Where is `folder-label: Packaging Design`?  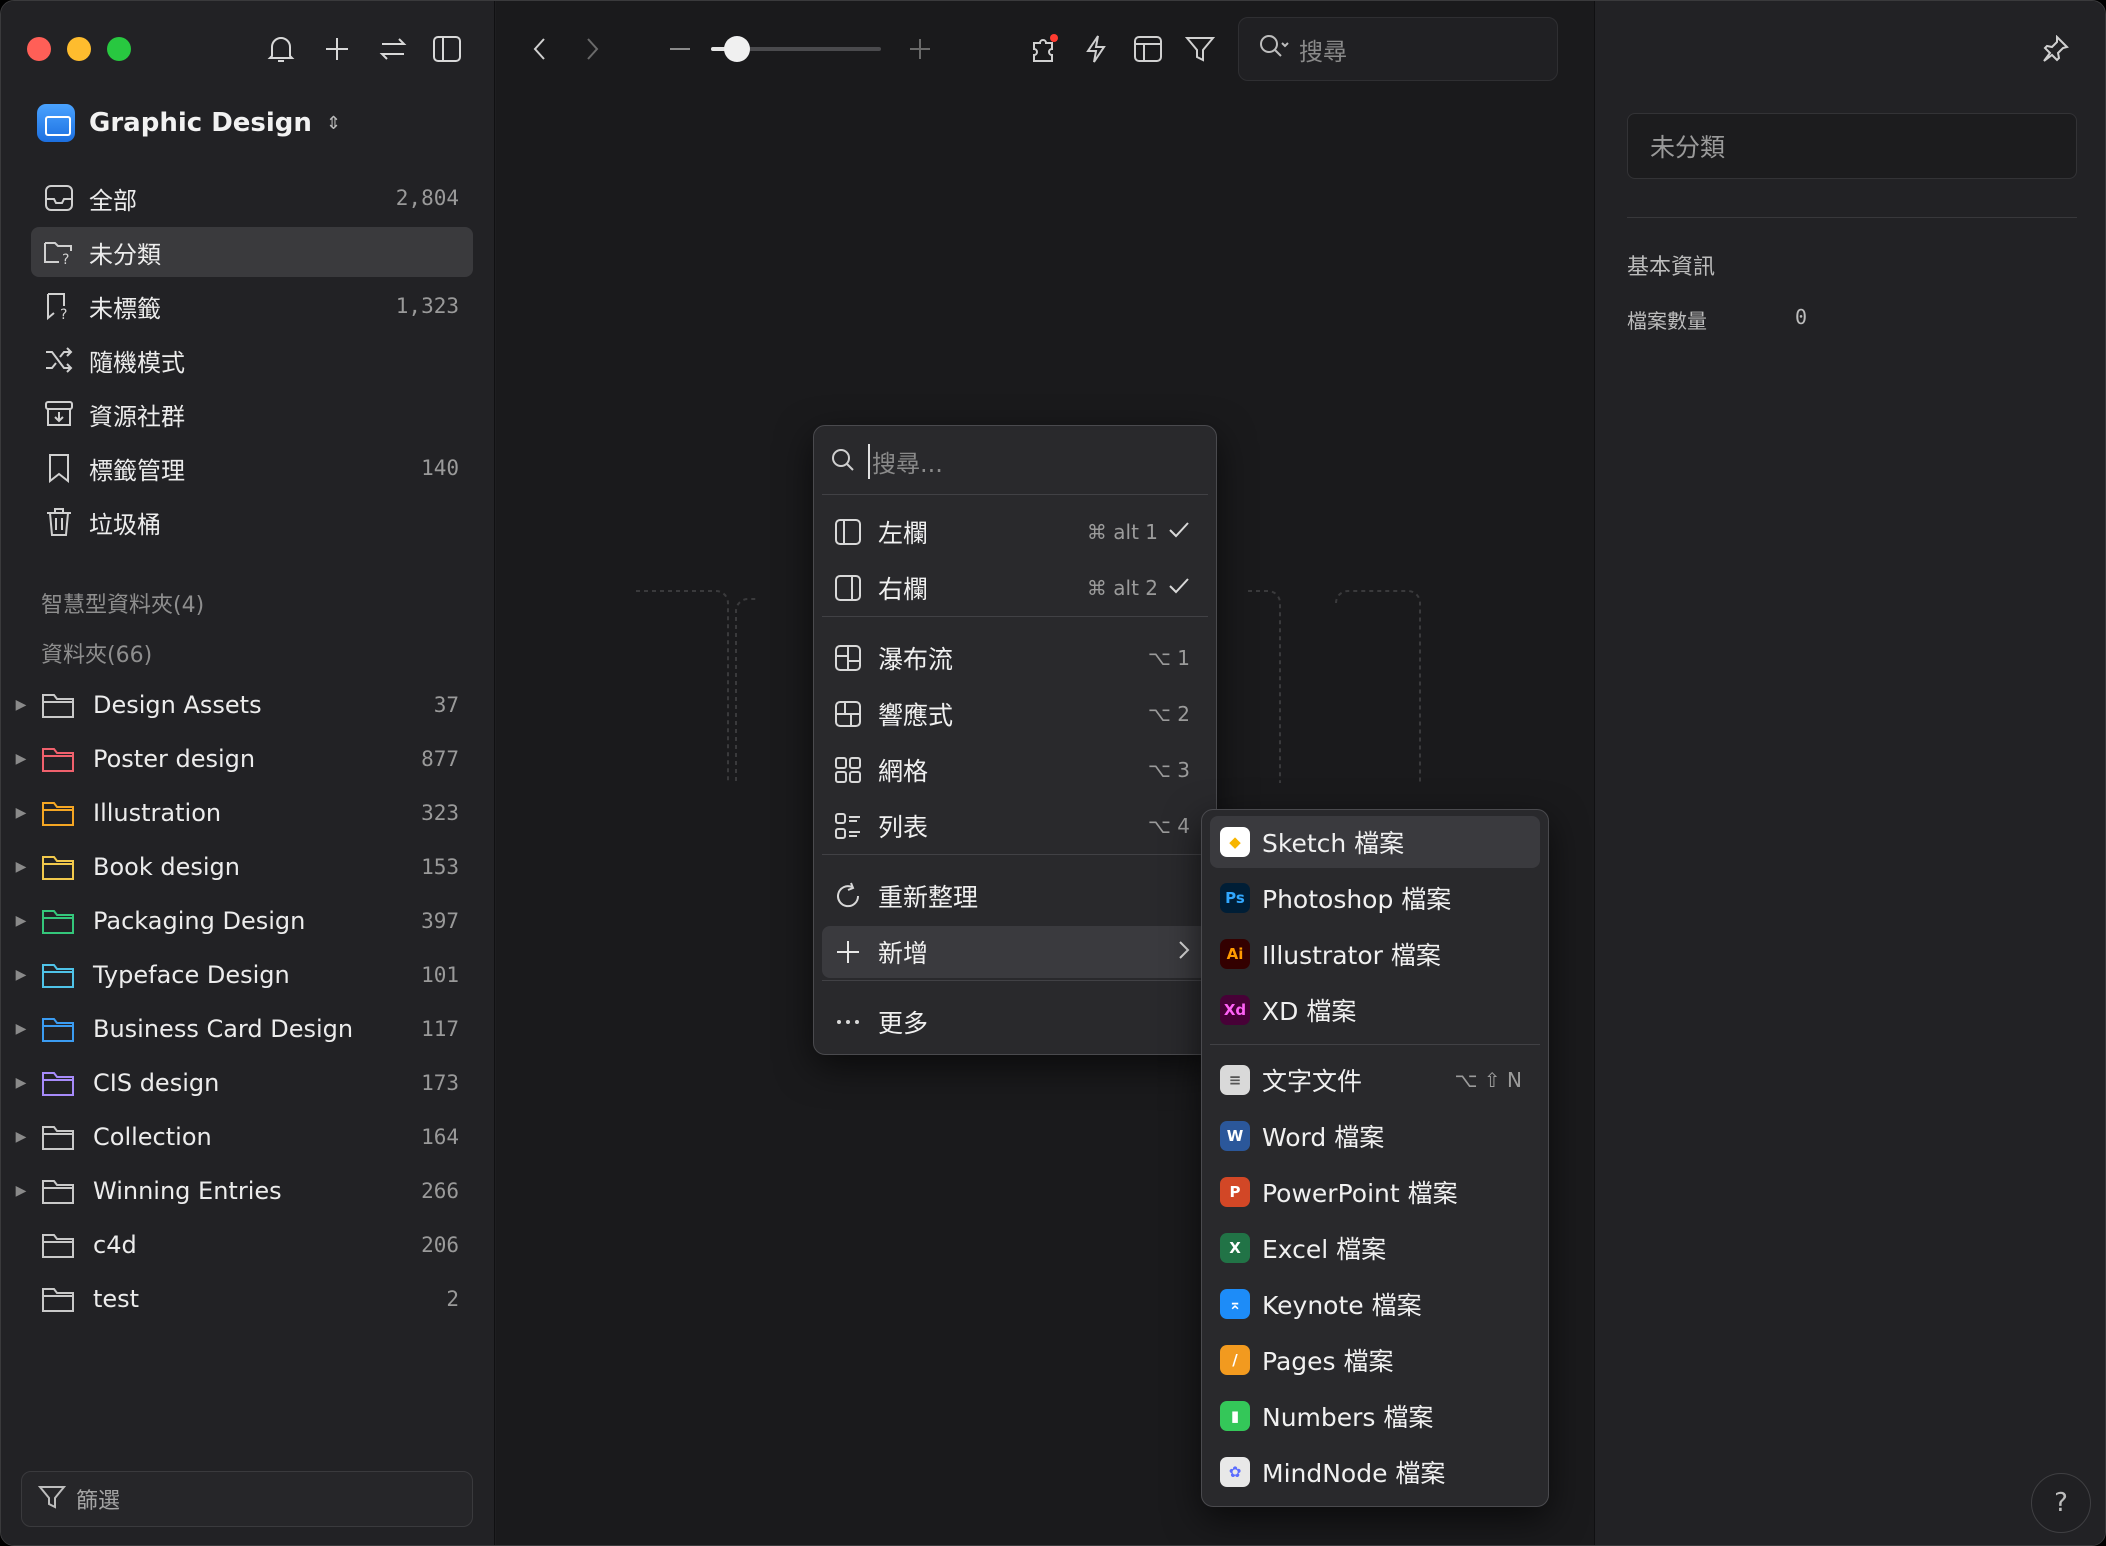
folder-label: Packaging Design is located at coordinates (199, 921).